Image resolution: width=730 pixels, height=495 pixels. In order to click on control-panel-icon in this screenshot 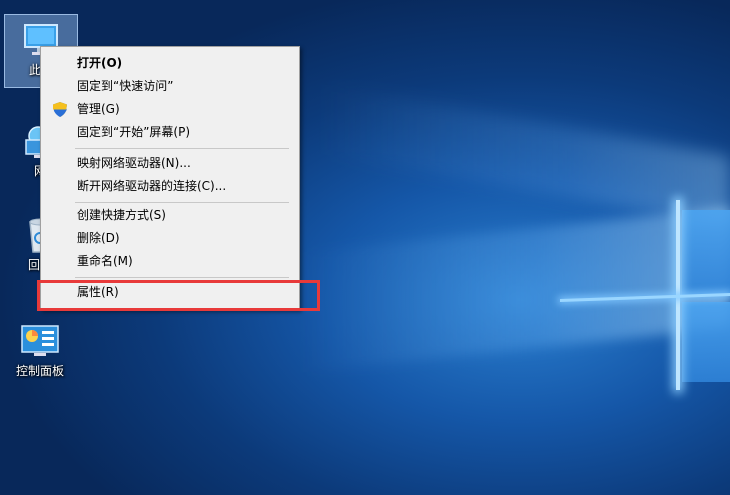, I will do `click(40, 341)`.